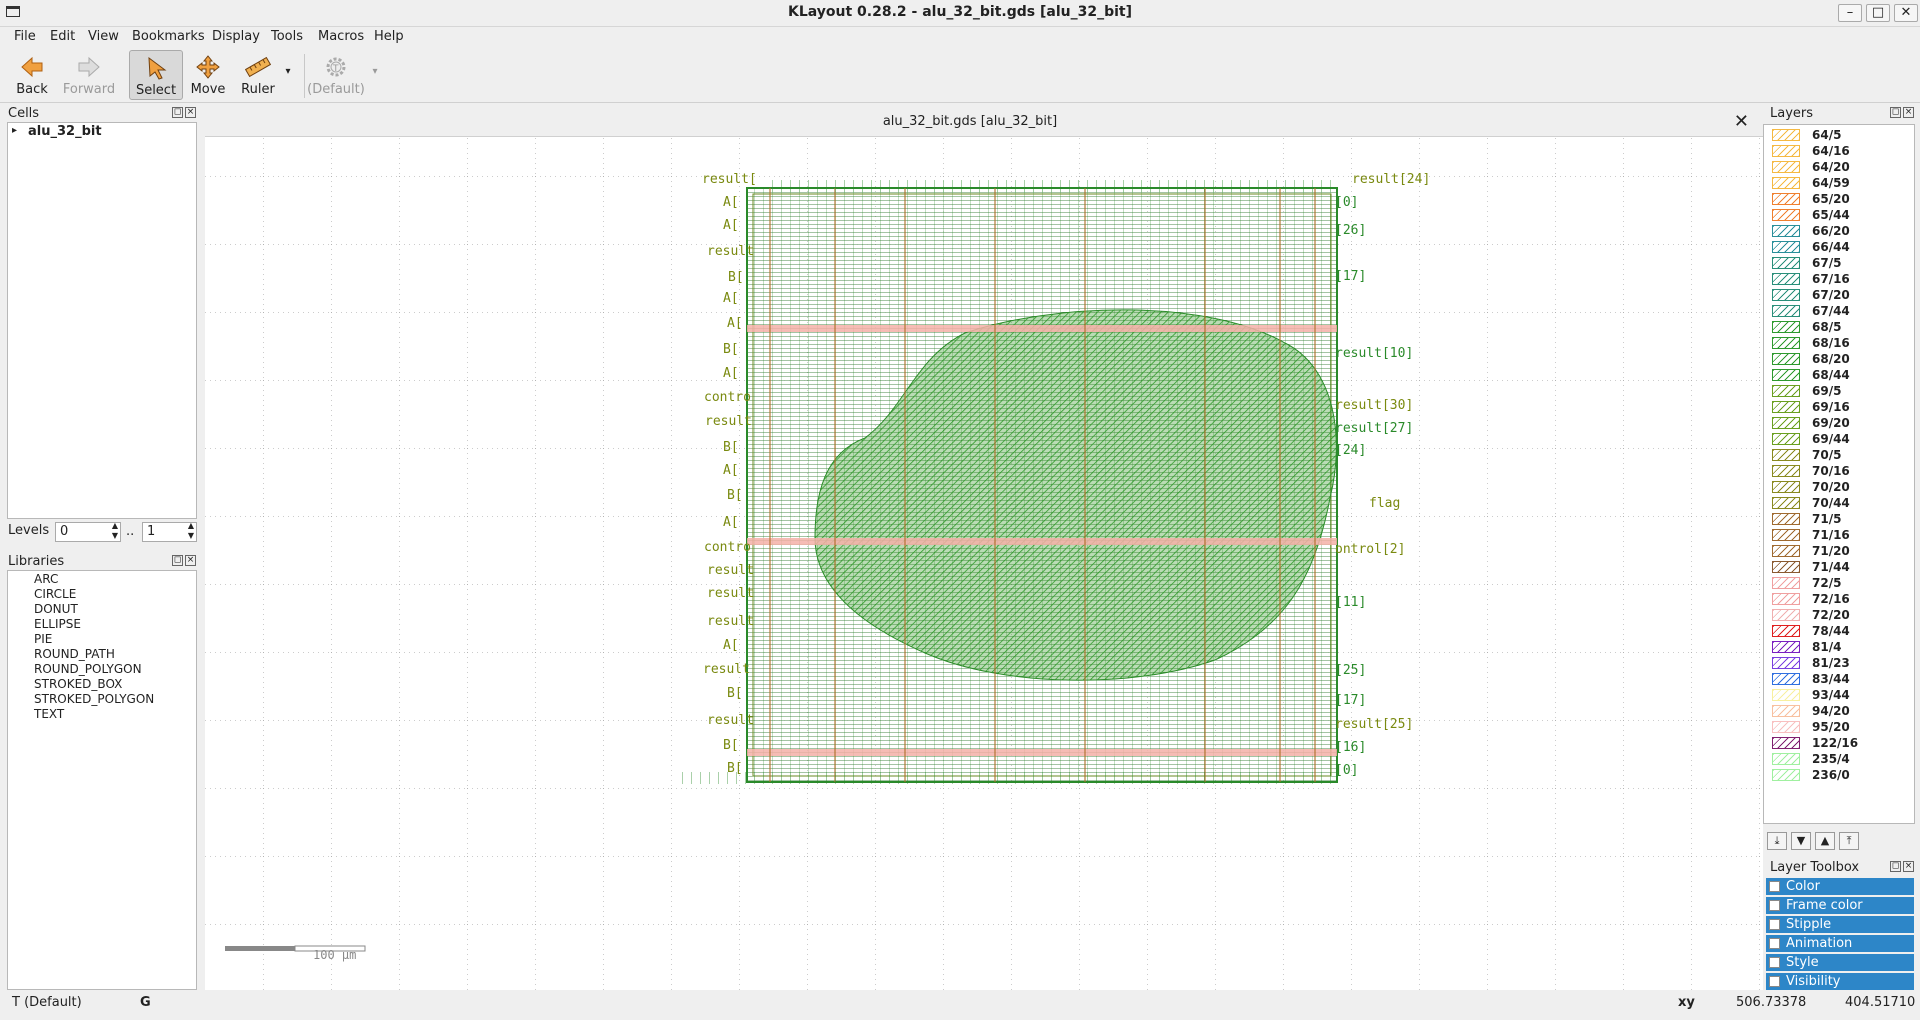  I want to click on move-button: Move, so click(208, 75).